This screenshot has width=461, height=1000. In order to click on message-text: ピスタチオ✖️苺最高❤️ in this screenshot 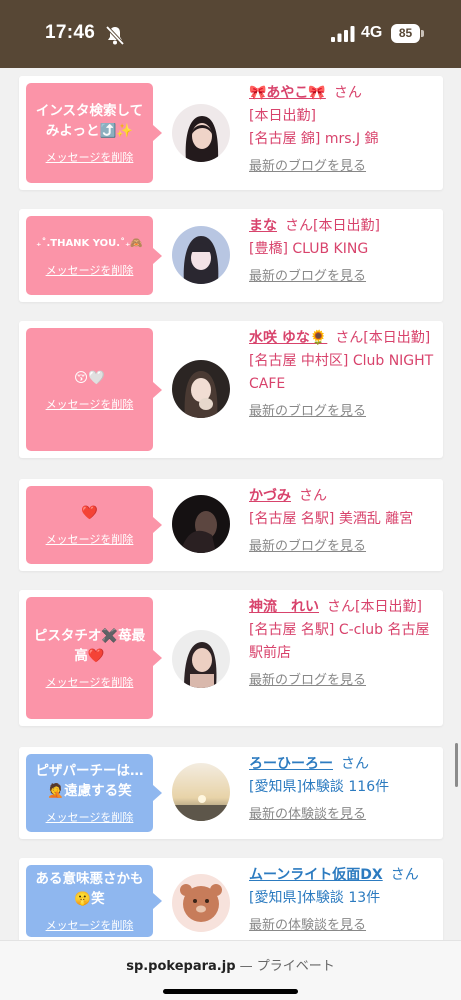, I will do `click(89, 646)`.